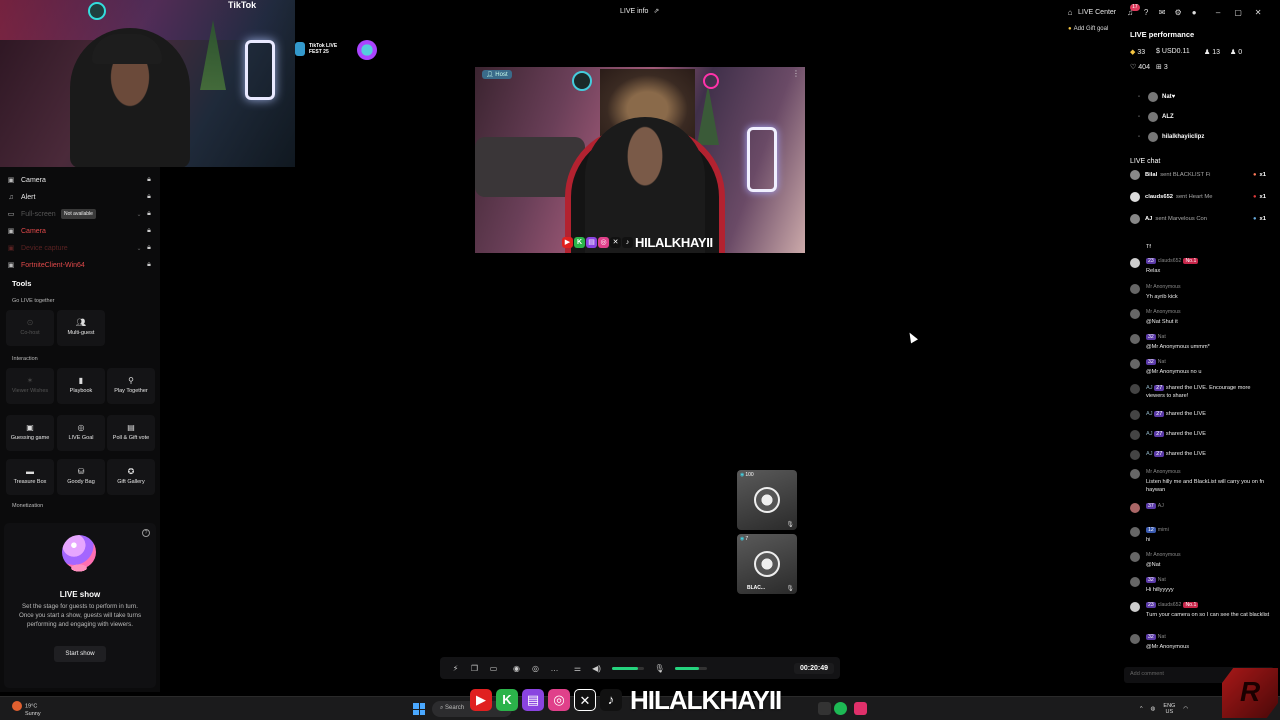 Image resolution: width=1280 pixels, height=720 pixels. Describe the element at coordinates (1218, 12) in the screenshot. I see `minimize-icon: –` at that location.